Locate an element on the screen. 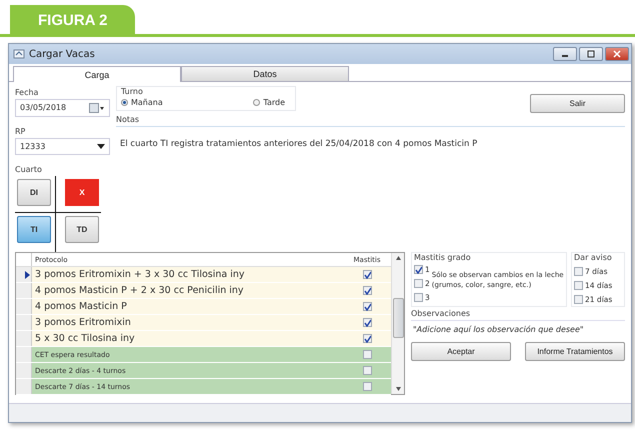  field-label: RP is located at coordinates (20, 131).